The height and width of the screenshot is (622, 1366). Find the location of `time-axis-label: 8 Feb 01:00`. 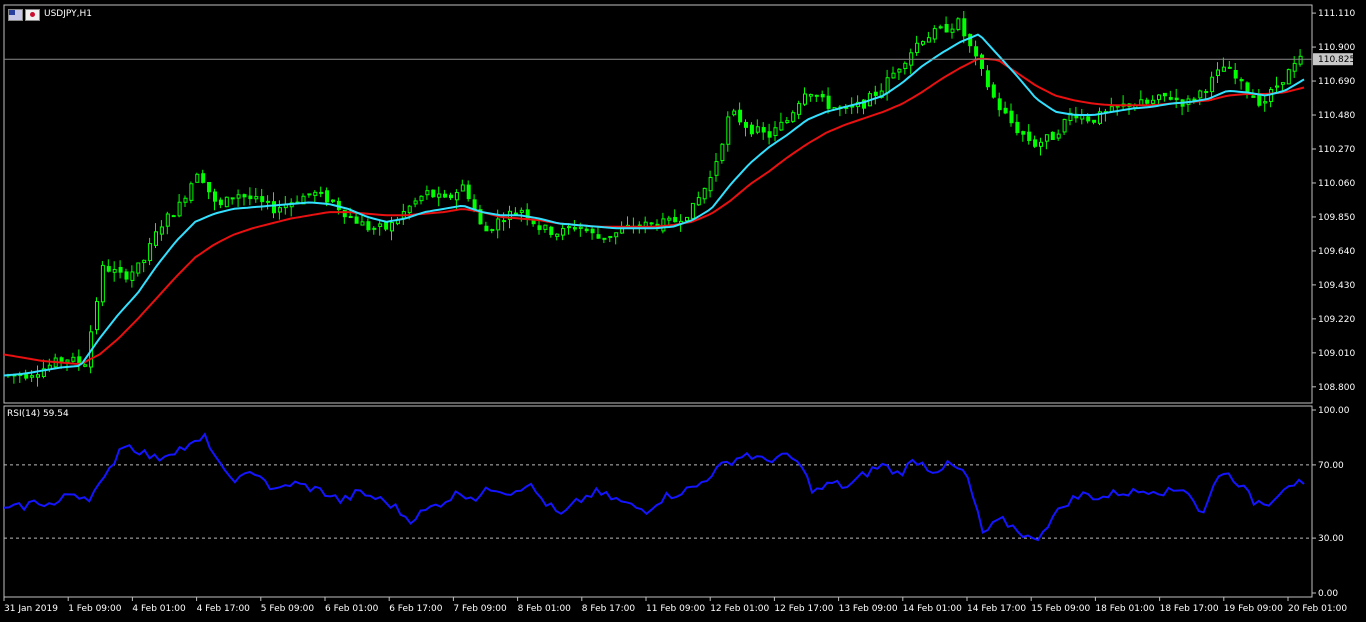

time-axis-label: 8 Feb 01:00 is located at coordinates (545, 609).